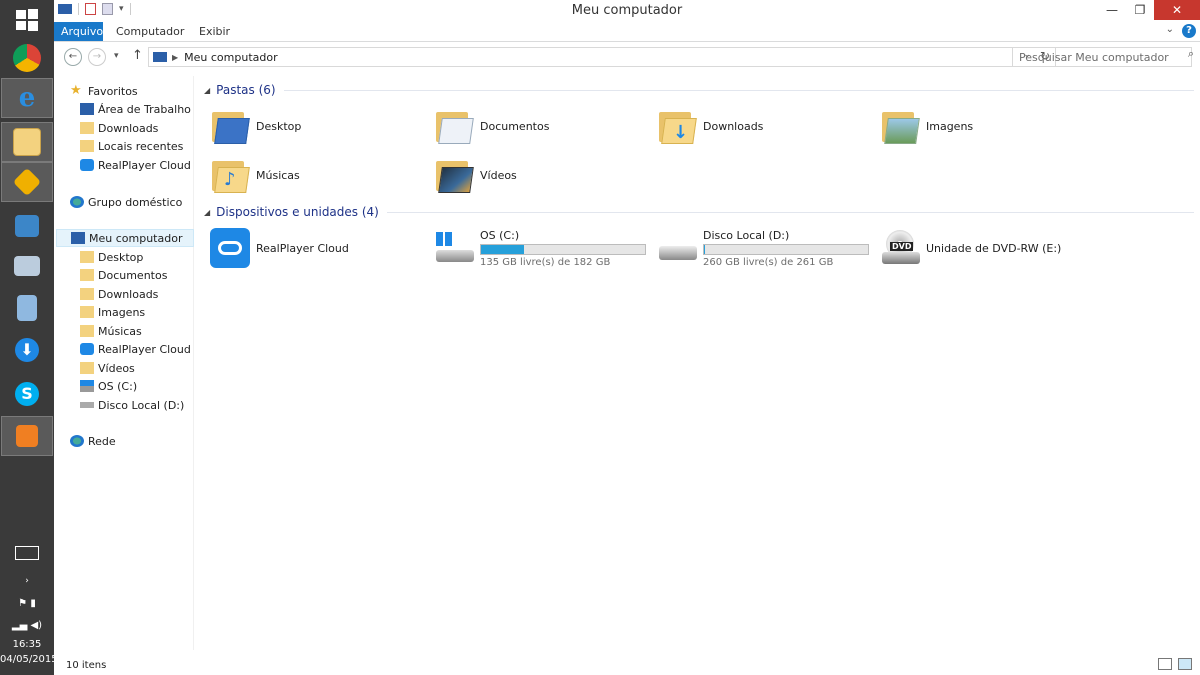  What do you see at coordinates (137, 165) in the screenshot?
I see `nav-item-realplayer-cloud: RealPlayer Cloud` at bounding box center [137, 165].